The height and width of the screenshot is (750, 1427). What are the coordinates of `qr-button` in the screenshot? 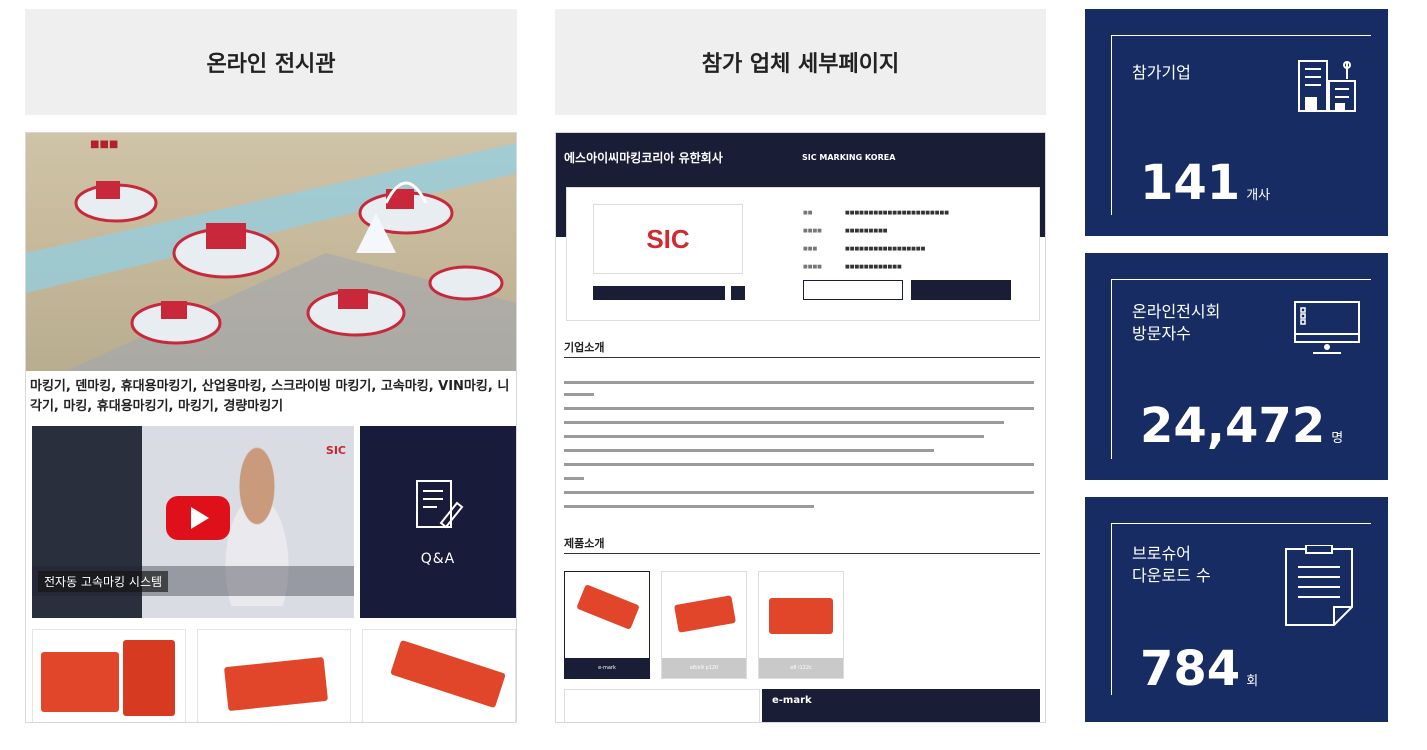 It's located at (853, 290).